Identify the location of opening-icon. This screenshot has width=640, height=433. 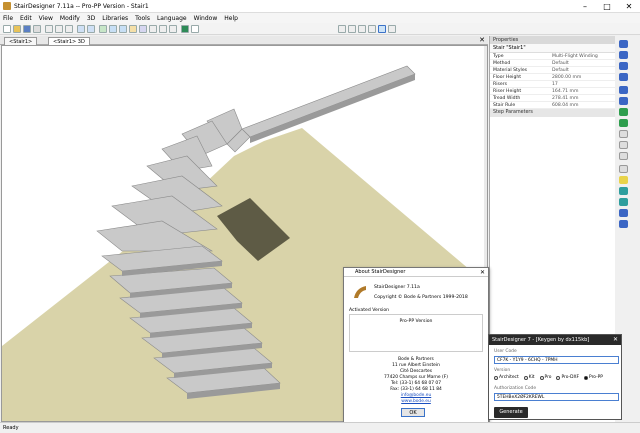
(623, 202).